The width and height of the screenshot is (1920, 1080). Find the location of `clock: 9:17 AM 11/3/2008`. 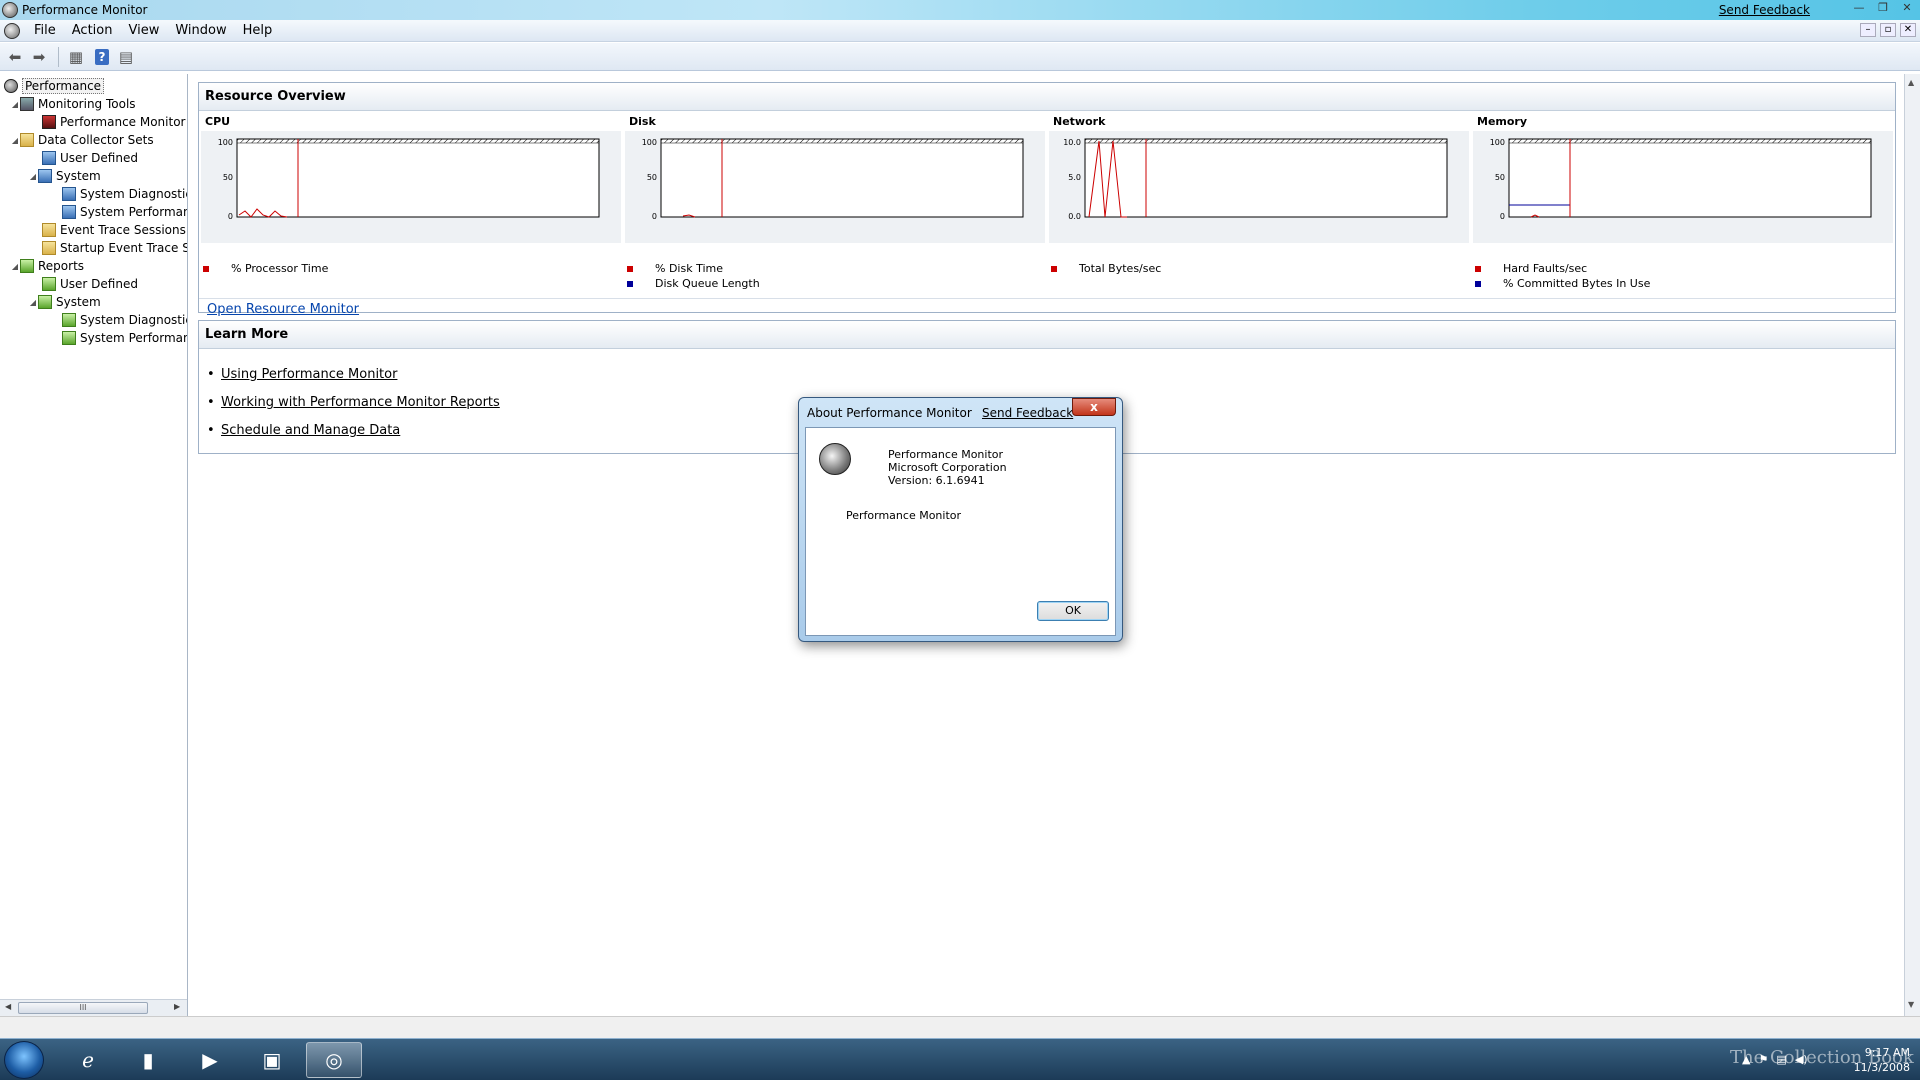

clock: 9:17 AM 11/3/2008 is located at coordinates (1882, 1060).